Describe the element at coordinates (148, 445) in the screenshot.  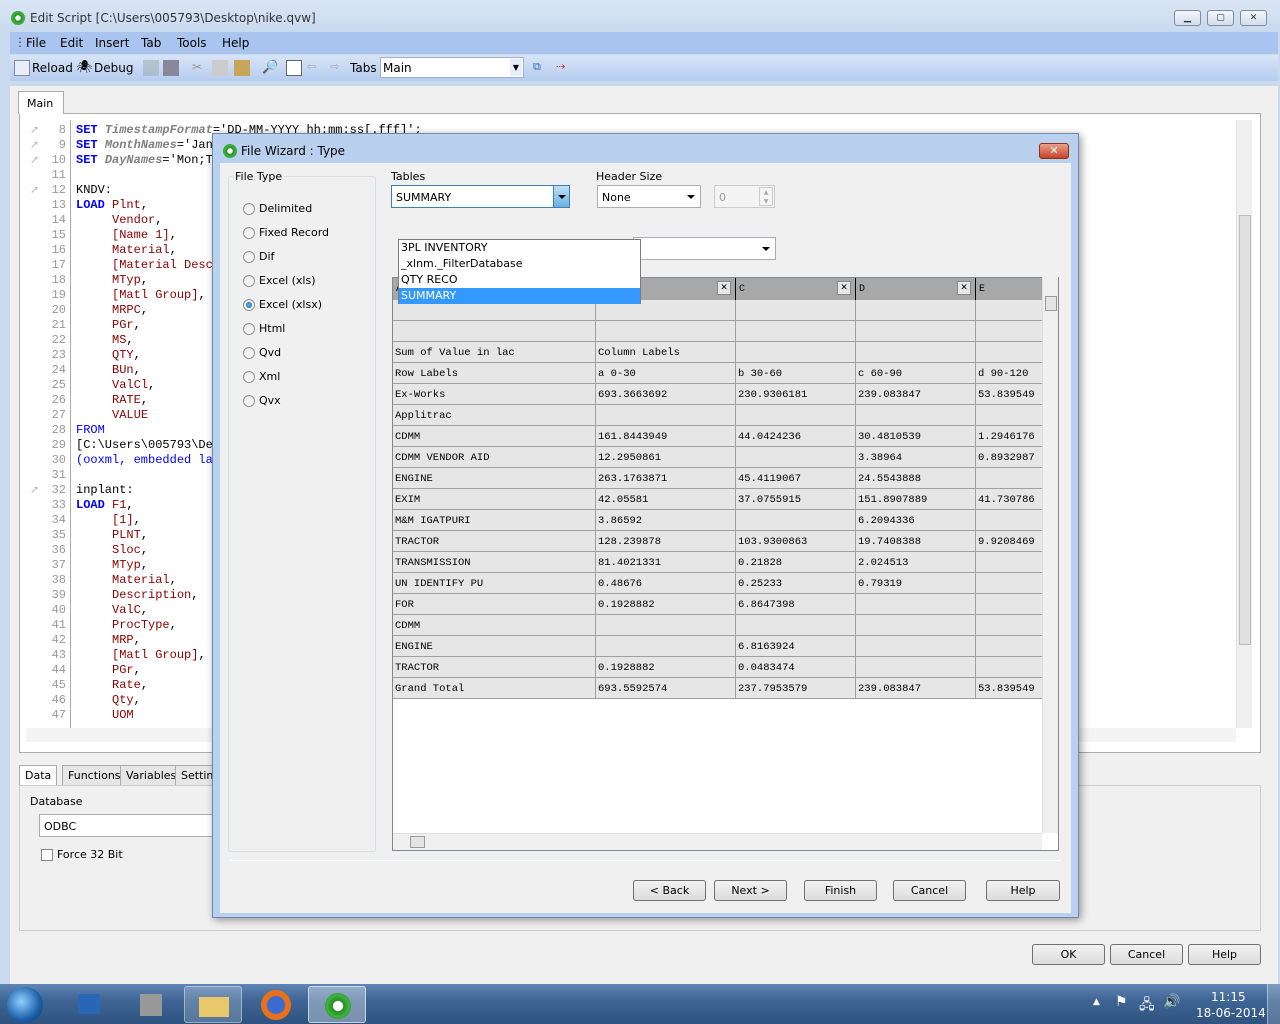
I see `code-line: [C:\Users\005793\Des` at that location.